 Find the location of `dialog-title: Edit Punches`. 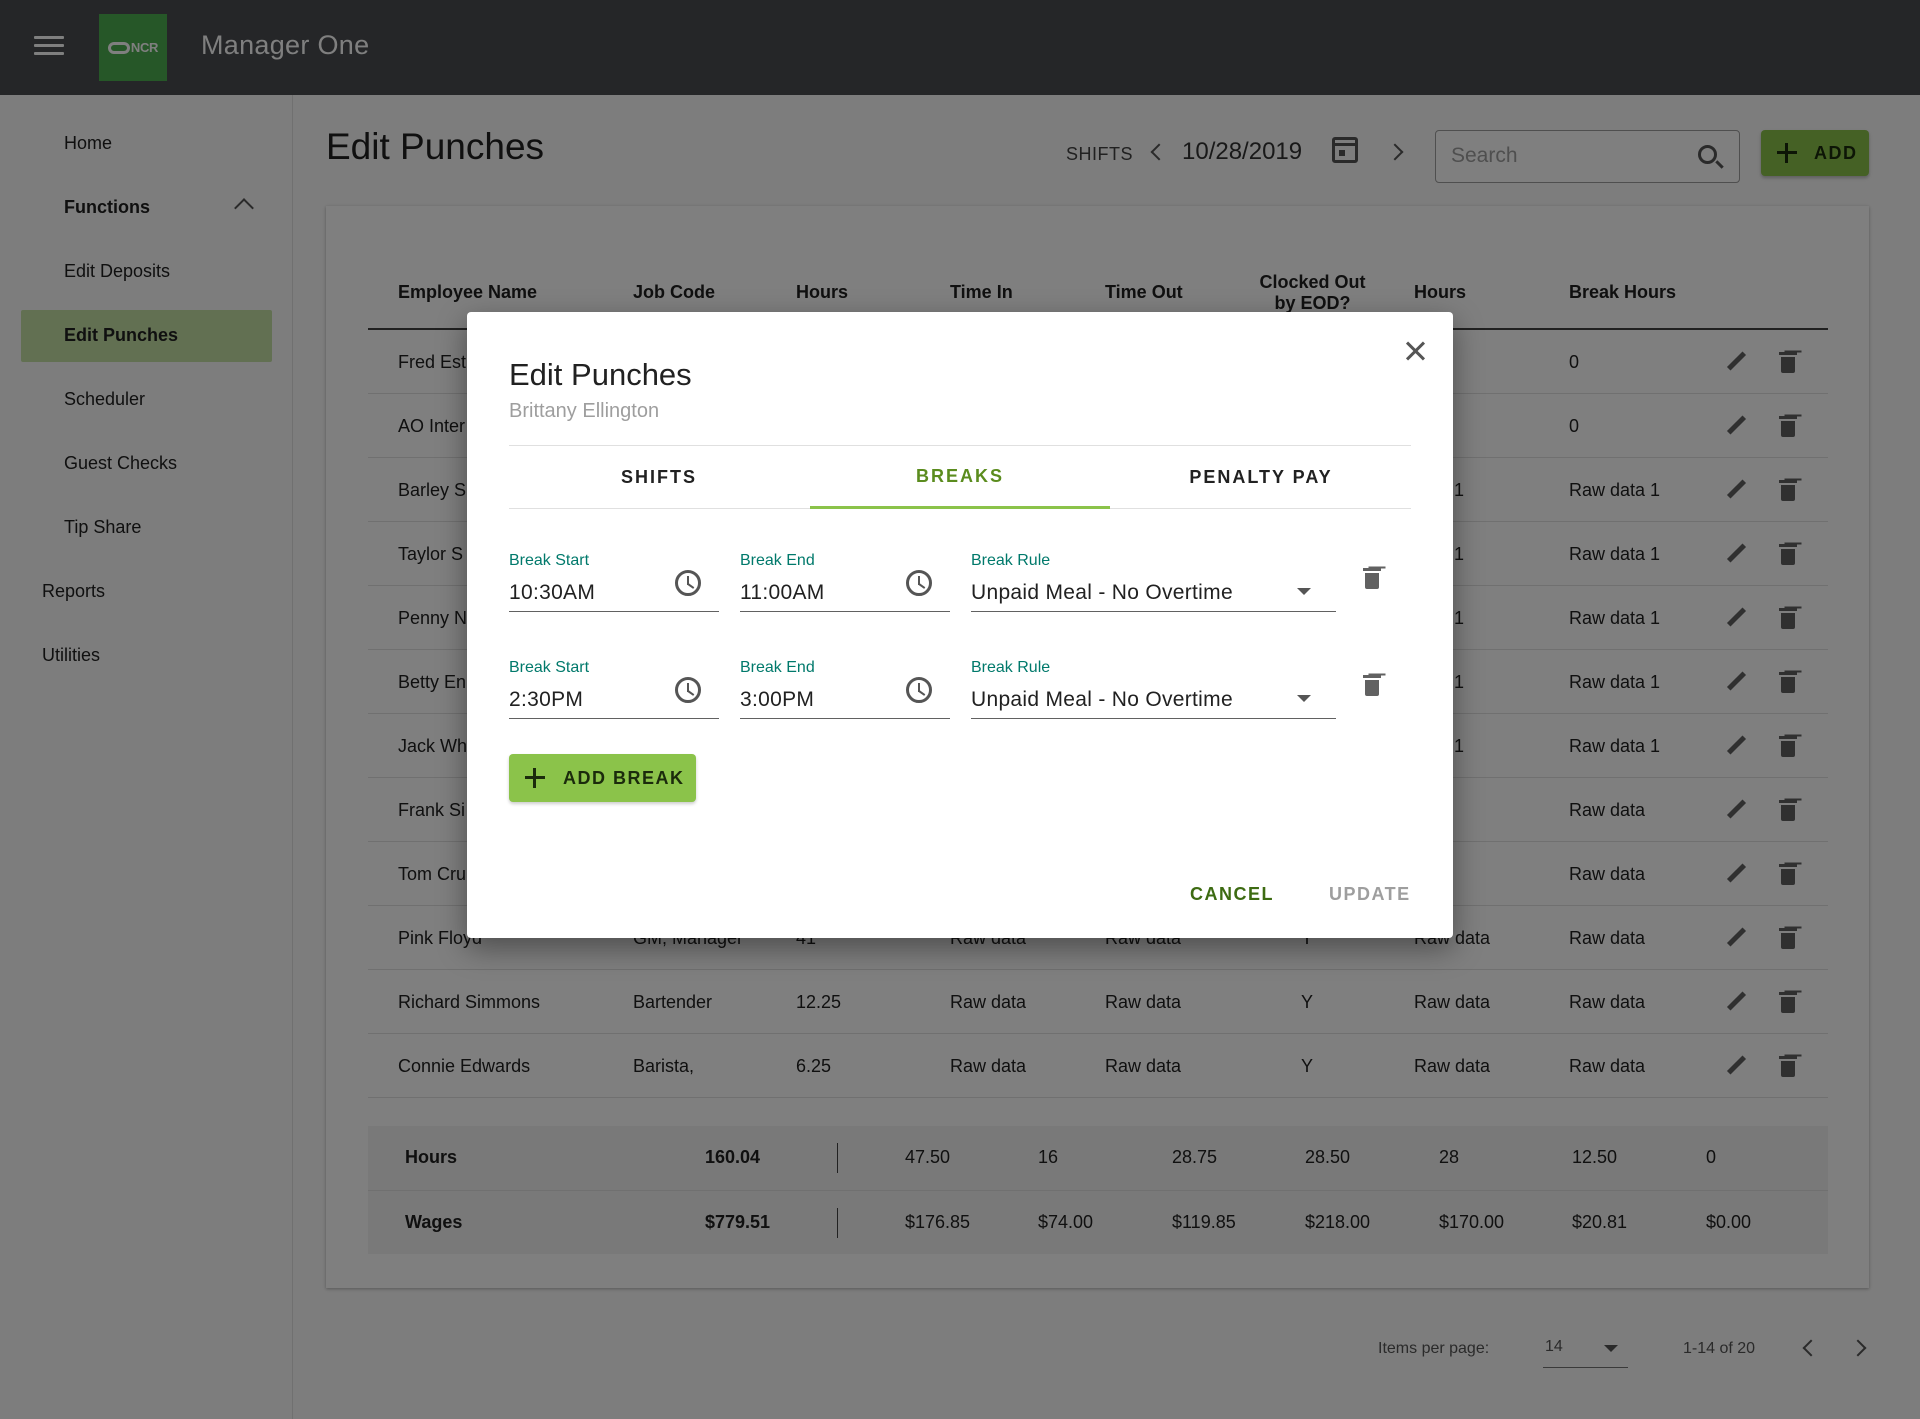

dialog-title: Edit Punches is located at coordinates (600, 374).